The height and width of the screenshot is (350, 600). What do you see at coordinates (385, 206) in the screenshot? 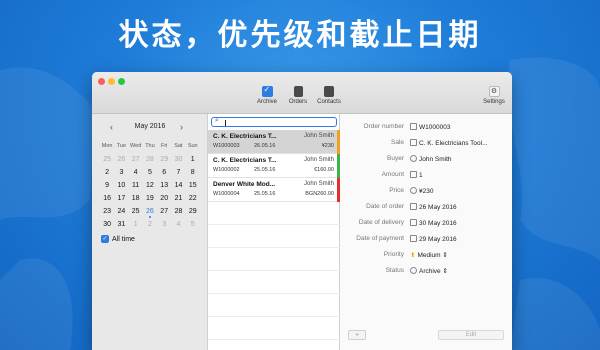
I see `date-of-order-label: Date of order` at bounding box center [385, 206].